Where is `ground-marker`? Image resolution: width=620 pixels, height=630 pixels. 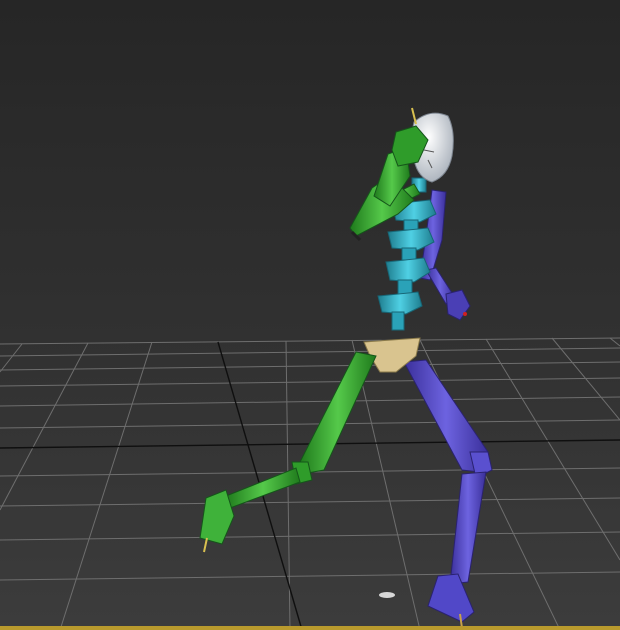
ground-marker is located at coordinates (387, 595).